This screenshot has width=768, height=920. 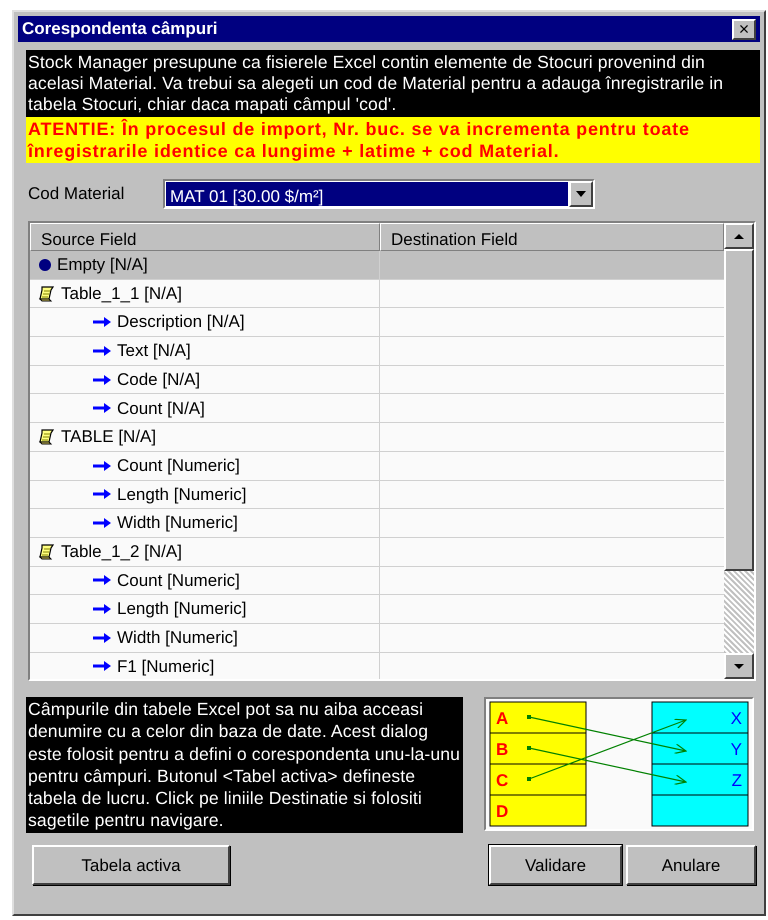 I want to click on scroll-down-button, so click(x=739, y=666).